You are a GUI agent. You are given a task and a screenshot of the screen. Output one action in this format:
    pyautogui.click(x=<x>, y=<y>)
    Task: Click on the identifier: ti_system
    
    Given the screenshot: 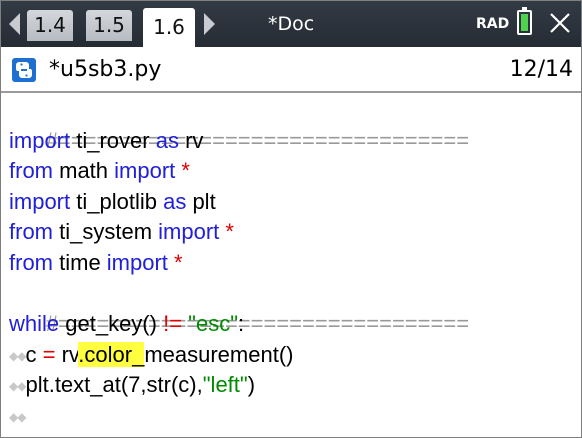 What is the action you would take?
    pyautogui.click(x=106, y=232)
    